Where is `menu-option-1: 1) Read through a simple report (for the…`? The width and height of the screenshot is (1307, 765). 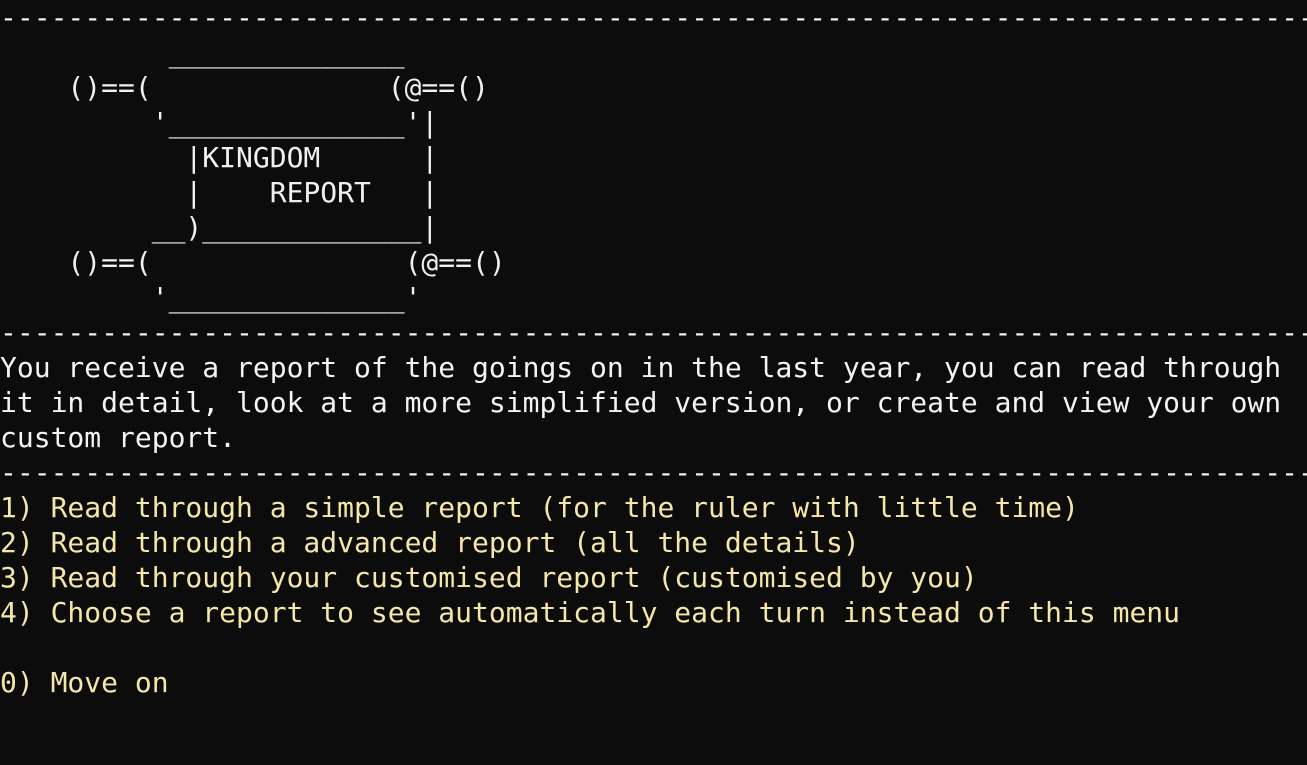 menu-option-1: 1) Read through a simple report (for the… is located at coordinates (539, 507).